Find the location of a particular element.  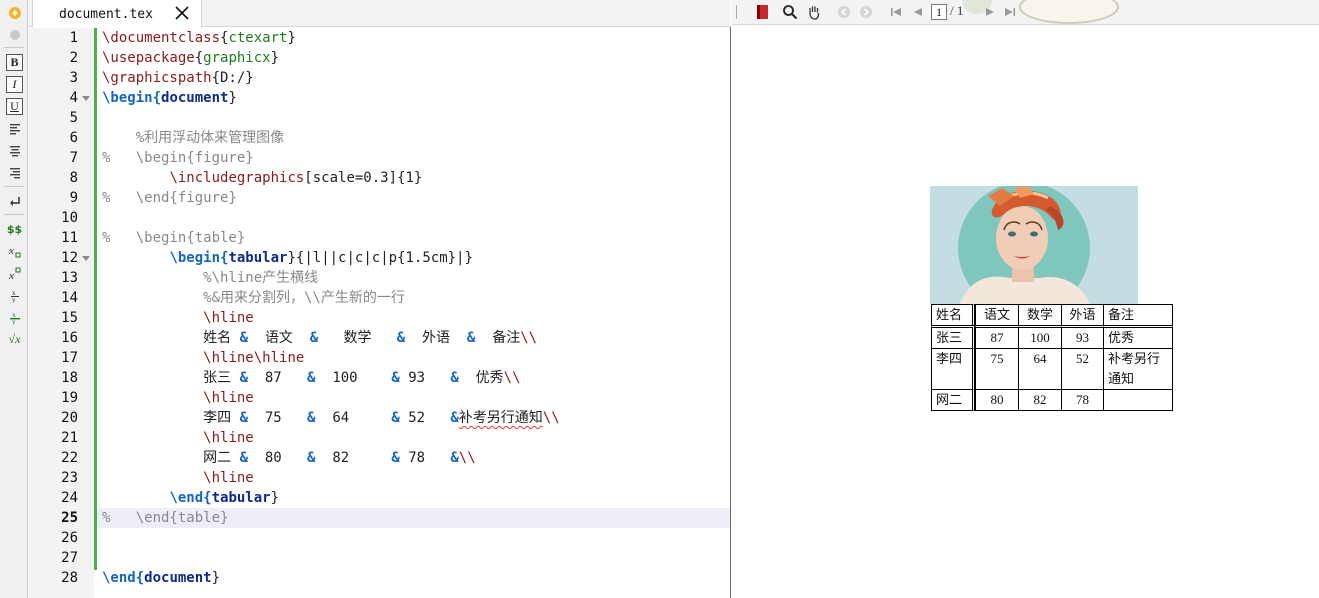

zoom-icon is located at coordinates (790, 12).